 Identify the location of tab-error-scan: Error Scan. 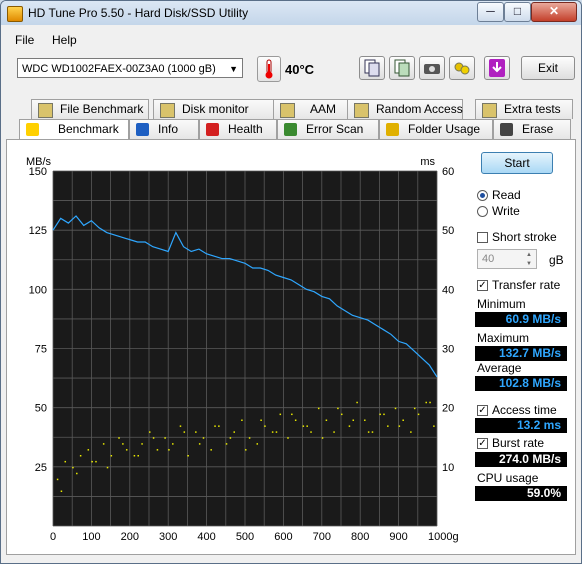
(328, 129).